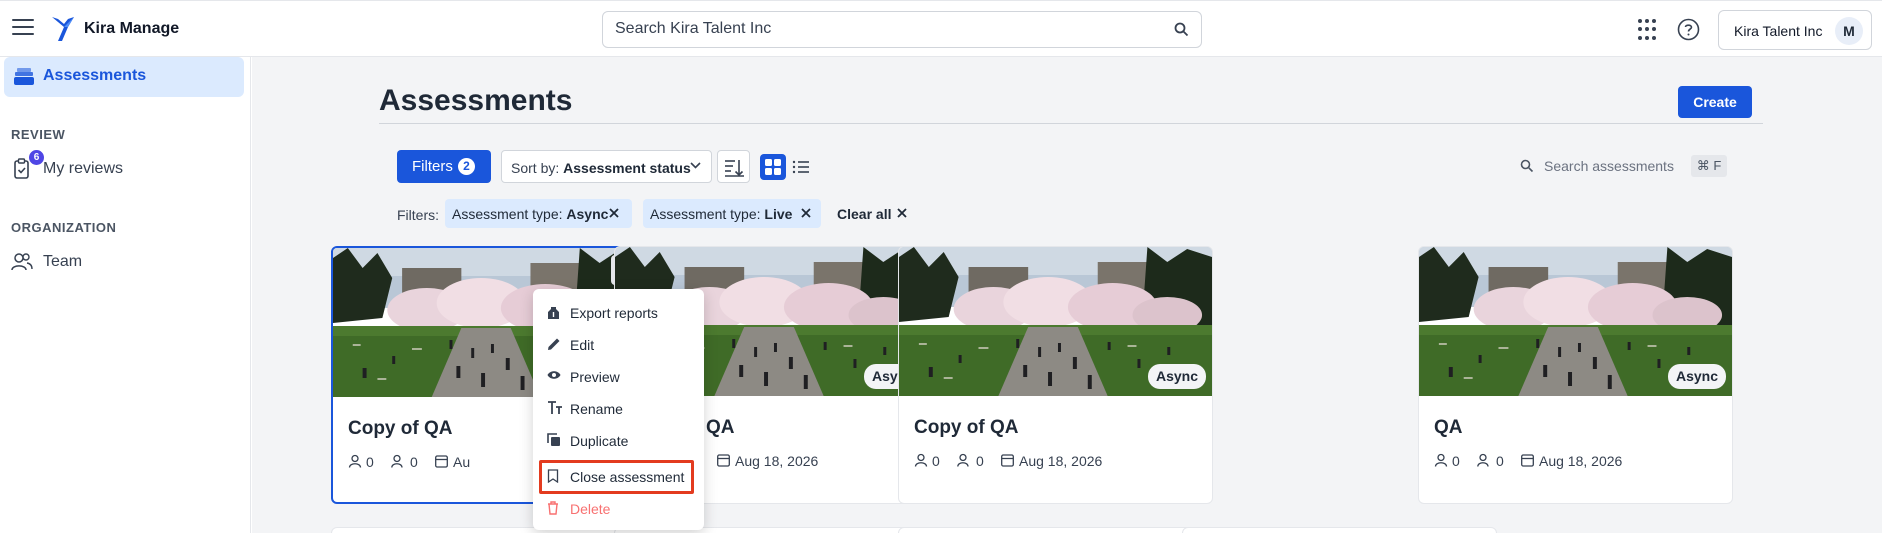 This screenshot has width=1882, height=533. What do you see at coordinates (1619, 166) in the screenshot?
I see `assessment-search-input` at bounding box center [1619, 166].